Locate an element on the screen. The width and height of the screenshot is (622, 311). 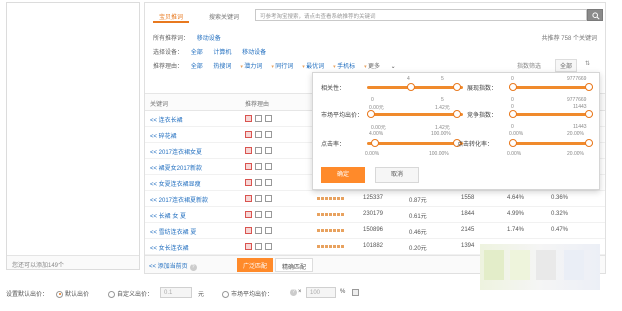
reason-potential: 潜力词 is located at coordinates (253, 67).